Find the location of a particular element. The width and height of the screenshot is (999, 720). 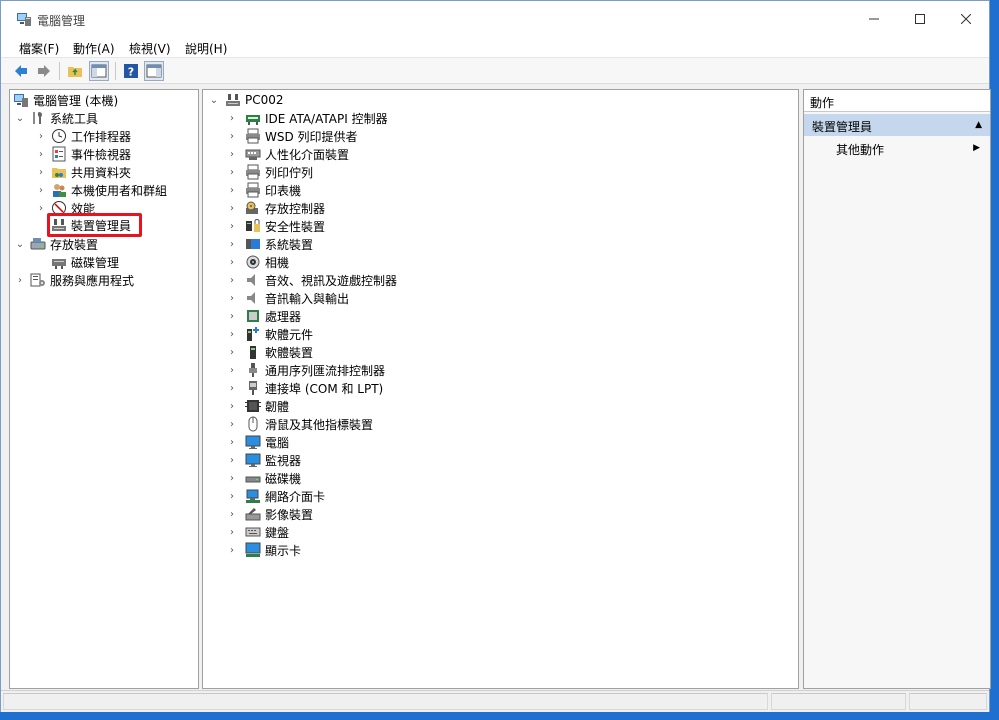

printer-icon is located at coordinates (253, 190).